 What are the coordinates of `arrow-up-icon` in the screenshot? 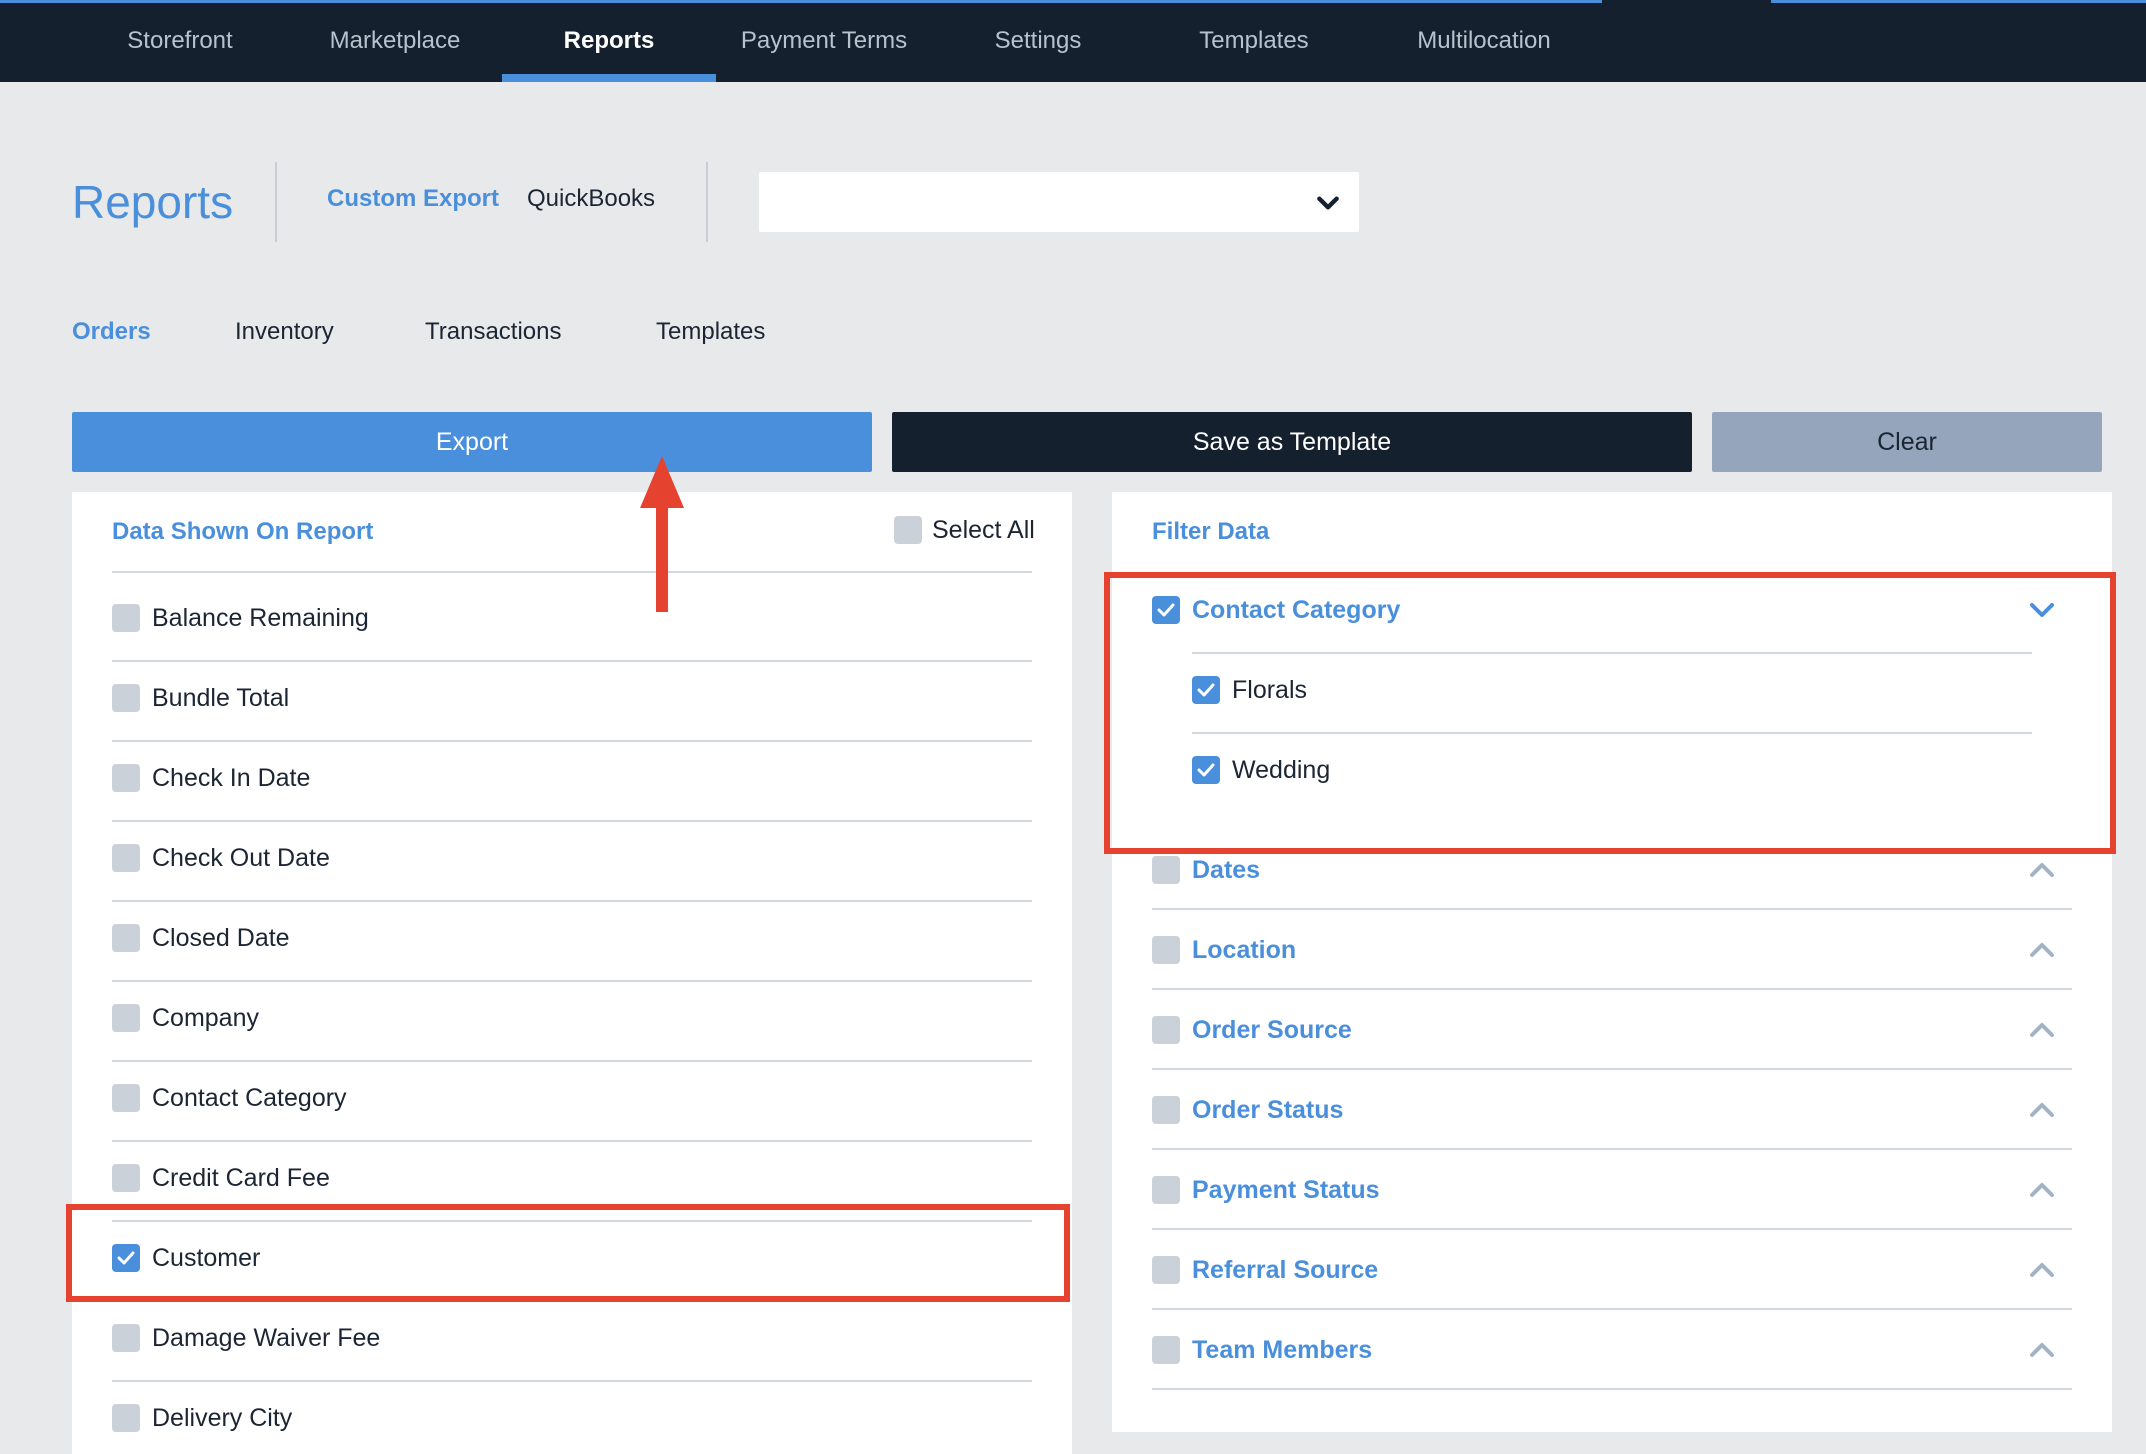 It's located at (662, 534).